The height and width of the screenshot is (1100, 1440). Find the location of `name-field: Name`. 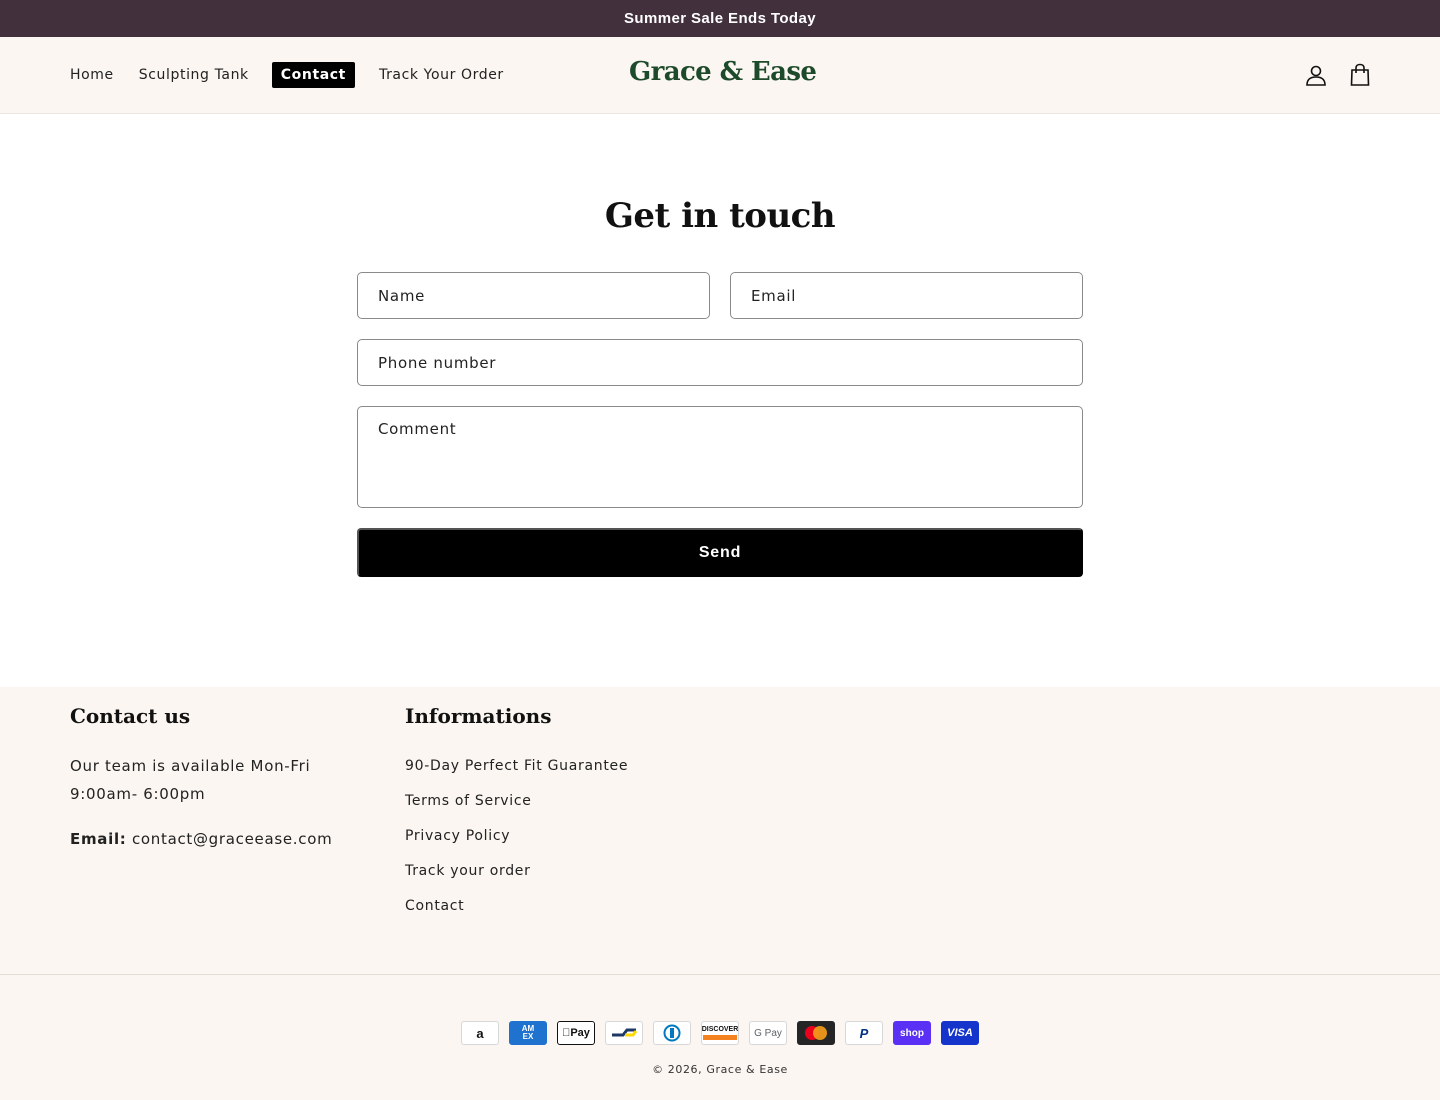

name-field: Name is located at coordinates (533, 295).